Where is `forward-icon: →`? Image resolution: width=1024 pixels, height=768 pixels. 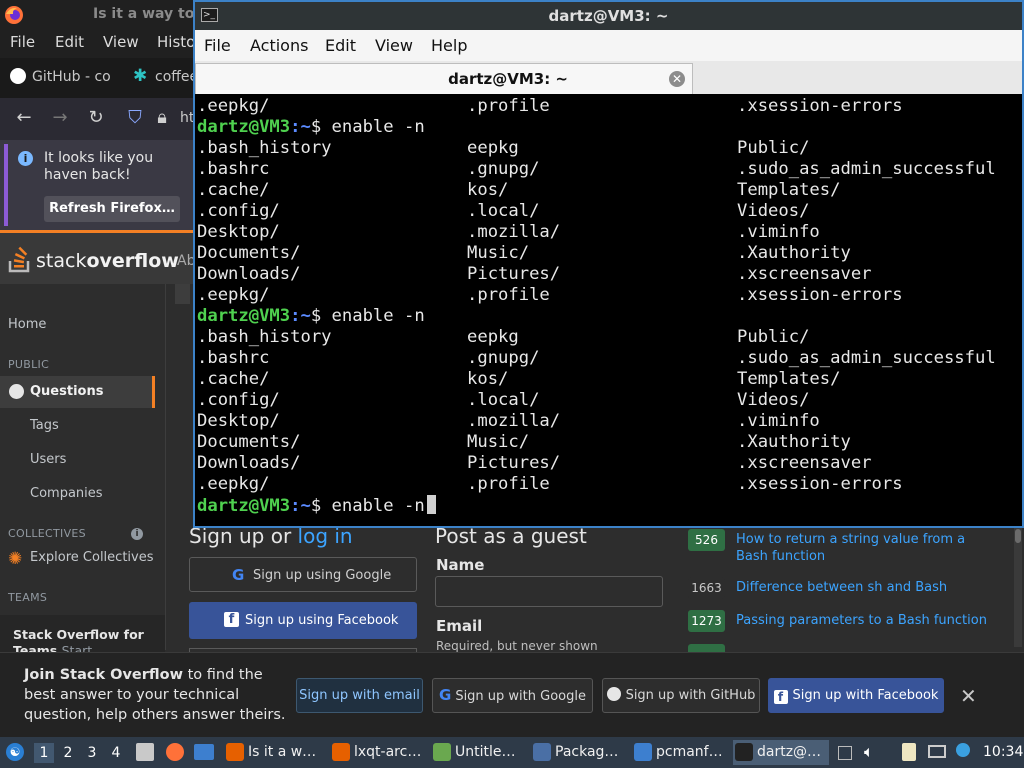
forward-icon: → is located at coordinates (60, 118).